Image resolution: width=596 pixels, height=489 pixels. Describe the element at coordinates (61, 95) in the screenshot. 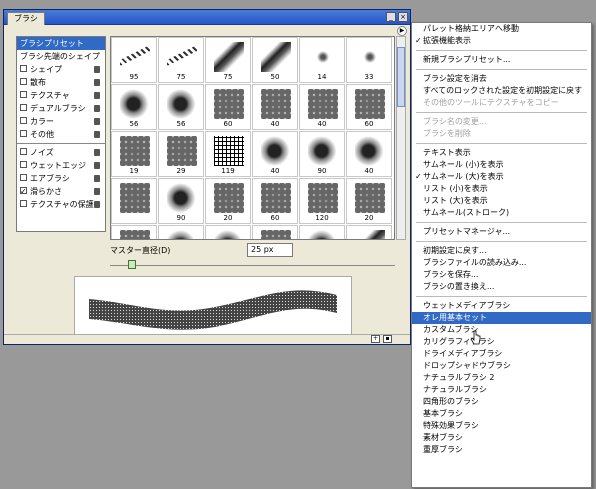

I see `settings-item-4: テクスチャ` at that location.